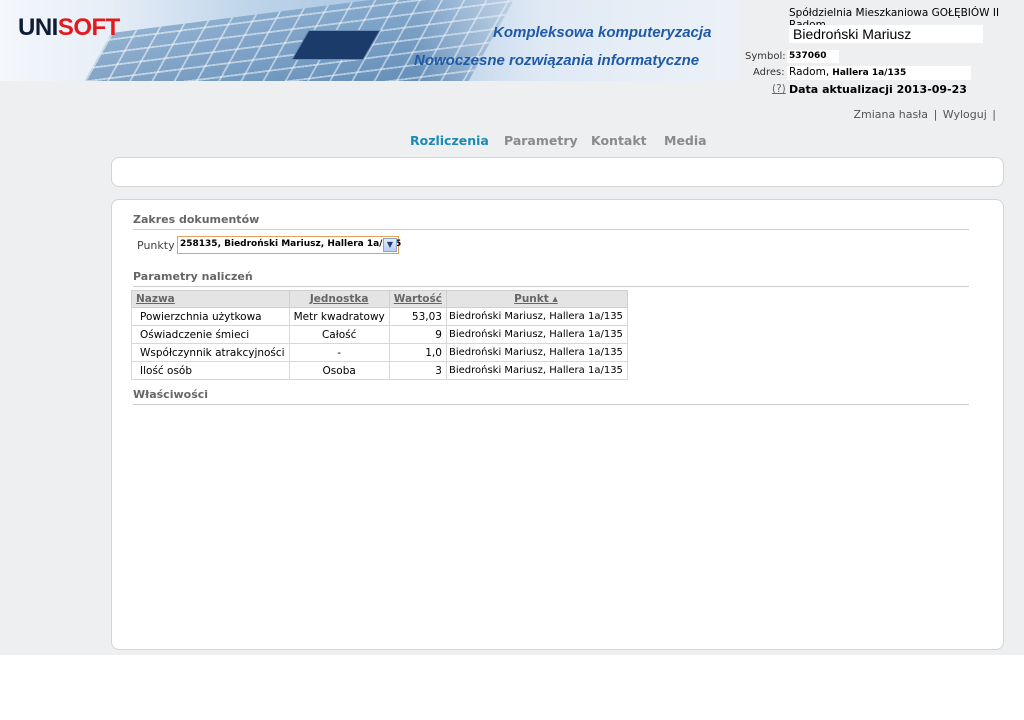 Image resolution: width=1024 pixels, height=720 pixels. Describe the element at coordinates (557, 172) in the screenshot. I see `top-panel` at that location.